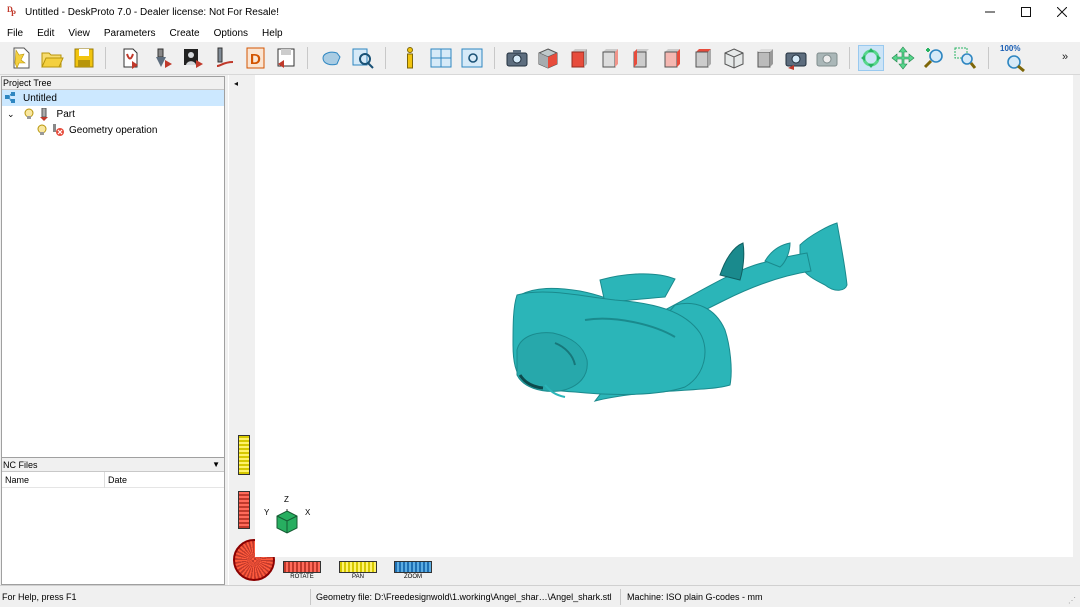 The height and width of the screenshot is (607, 1080). I want to click on pan-mode-button, so click(903, 58).